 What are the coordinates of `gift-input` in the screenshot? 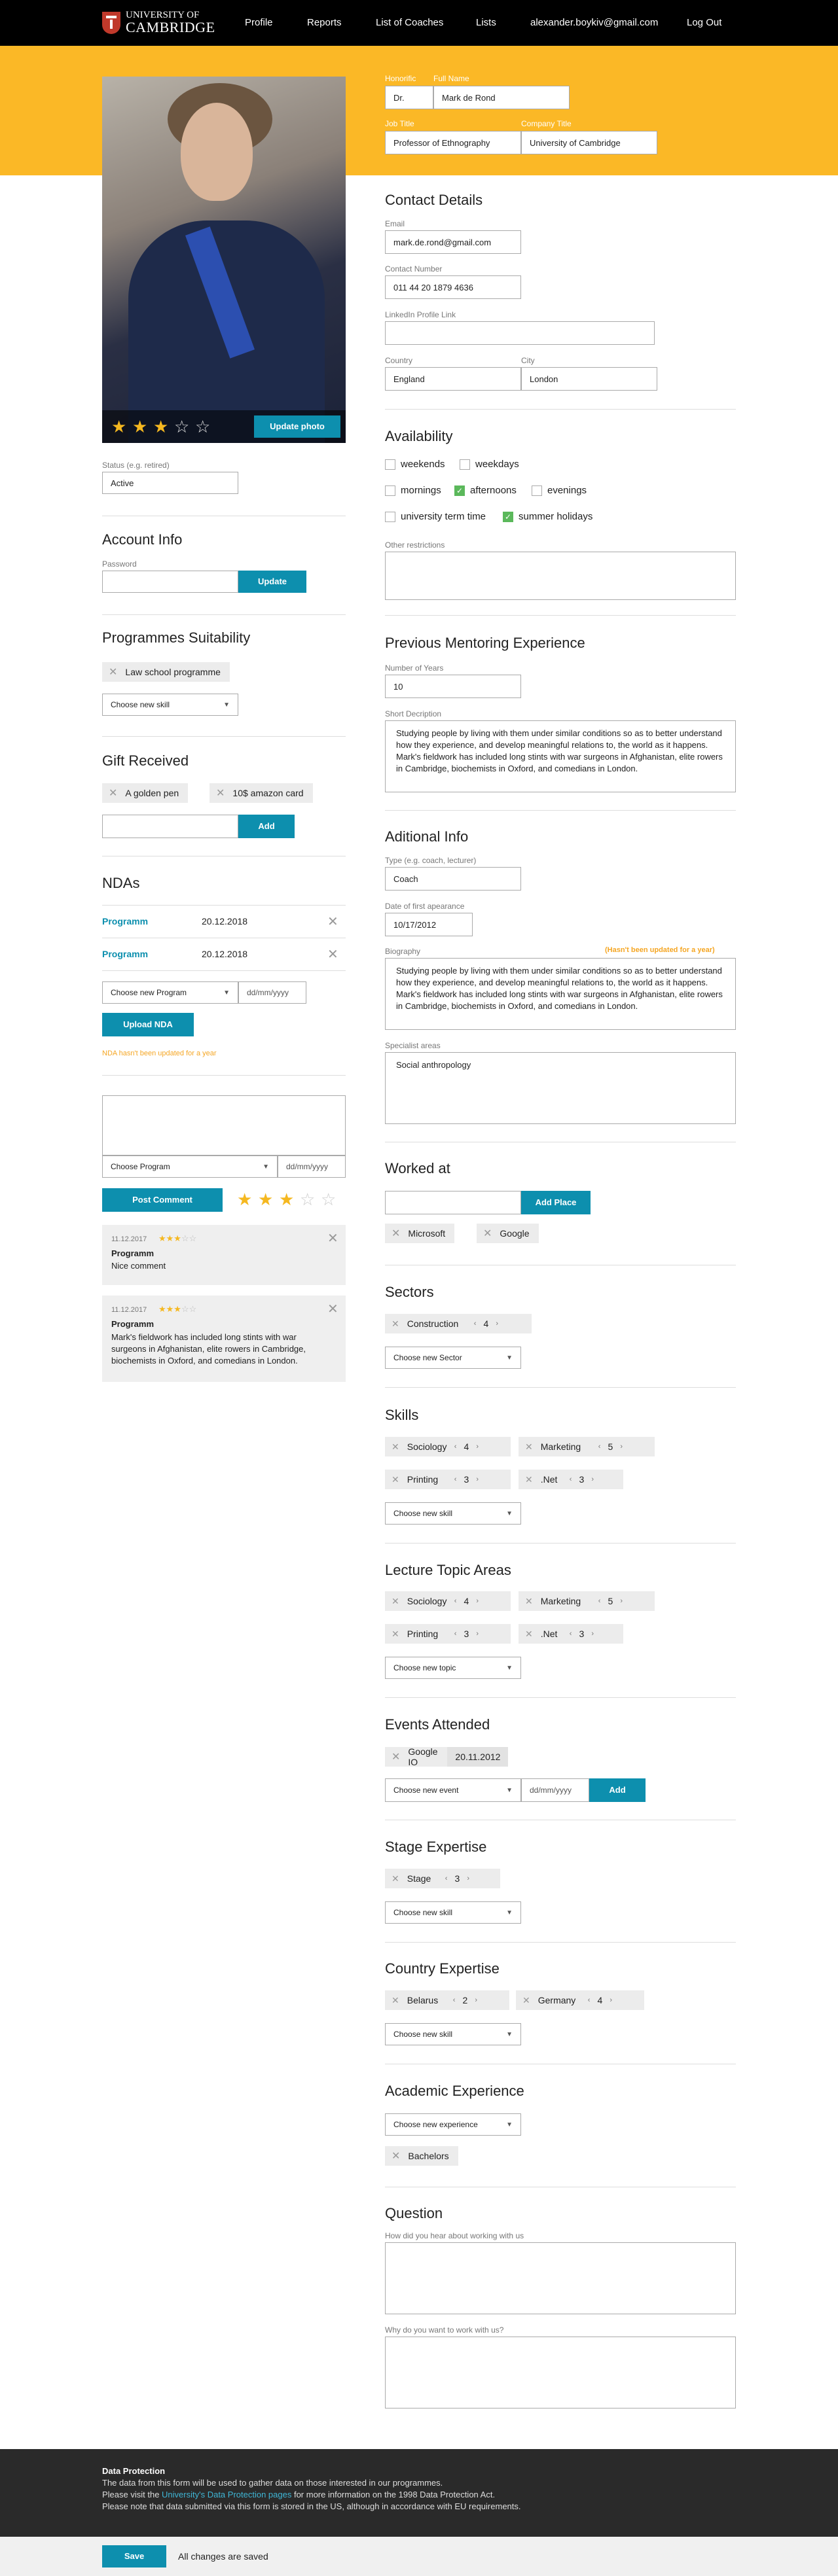 It's located at (170, 826).